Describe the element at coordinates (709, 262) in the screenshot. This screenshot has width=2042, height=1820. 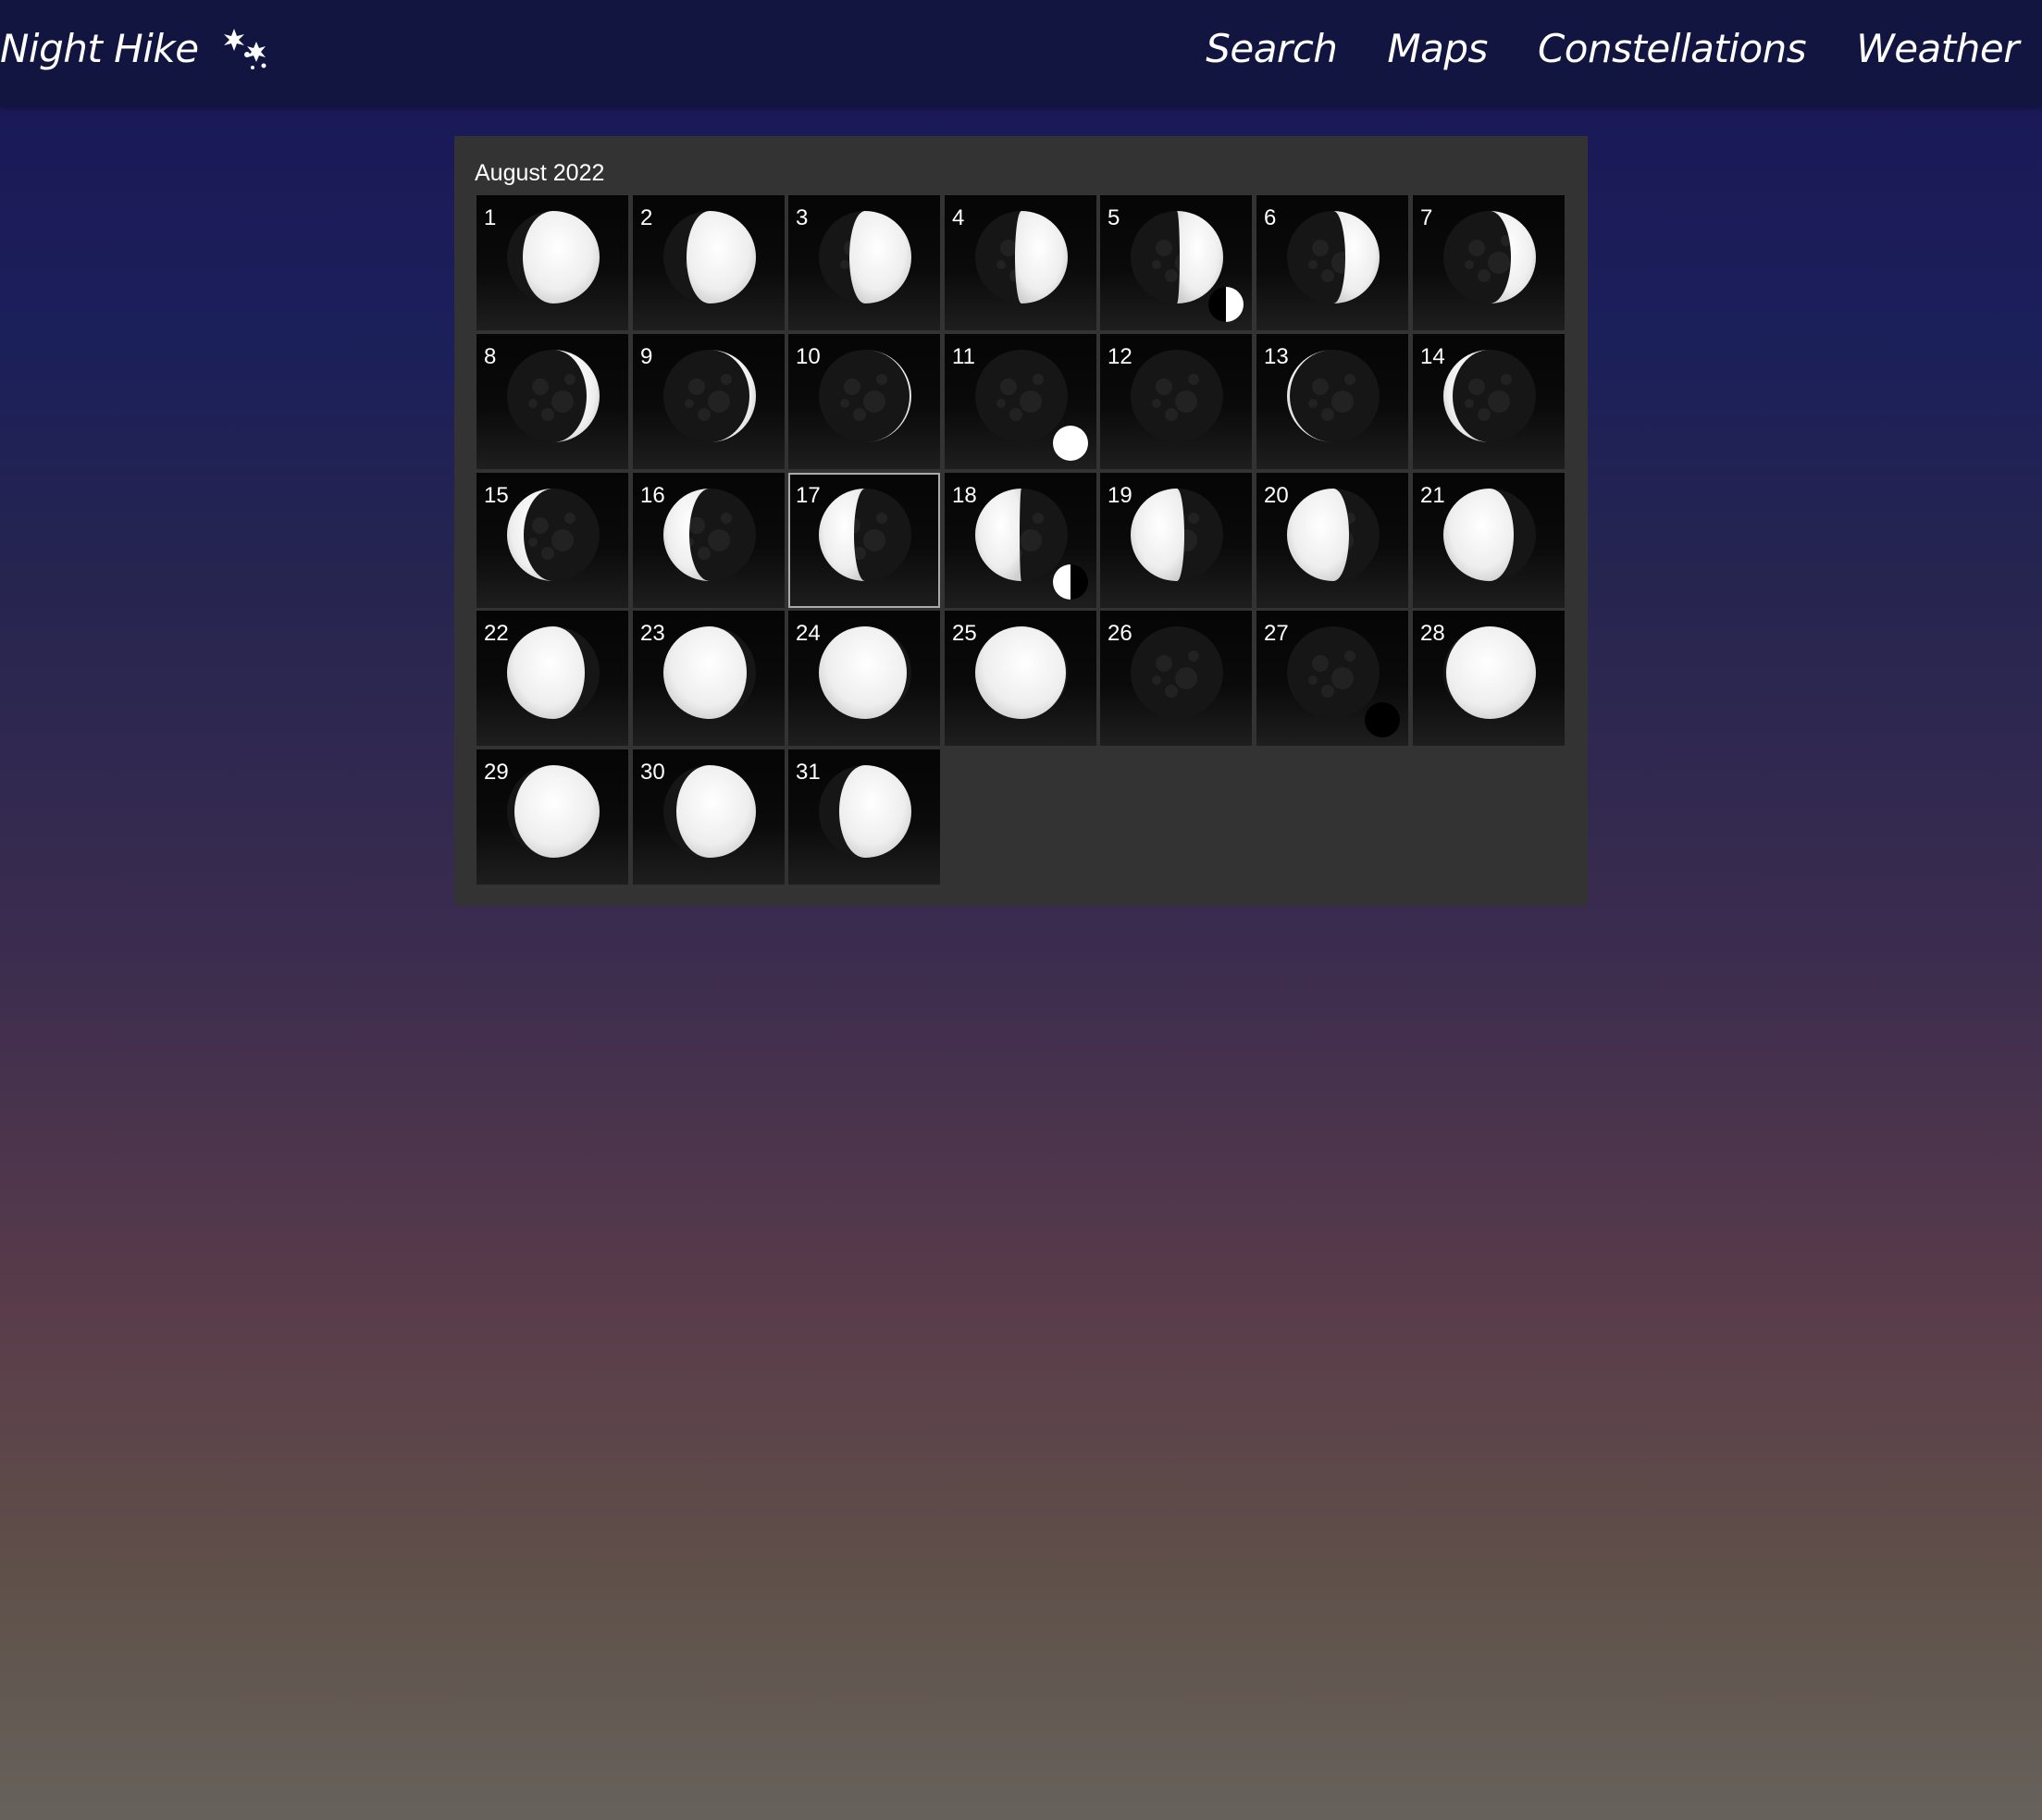
I see `calendar-day: 2` at that location.